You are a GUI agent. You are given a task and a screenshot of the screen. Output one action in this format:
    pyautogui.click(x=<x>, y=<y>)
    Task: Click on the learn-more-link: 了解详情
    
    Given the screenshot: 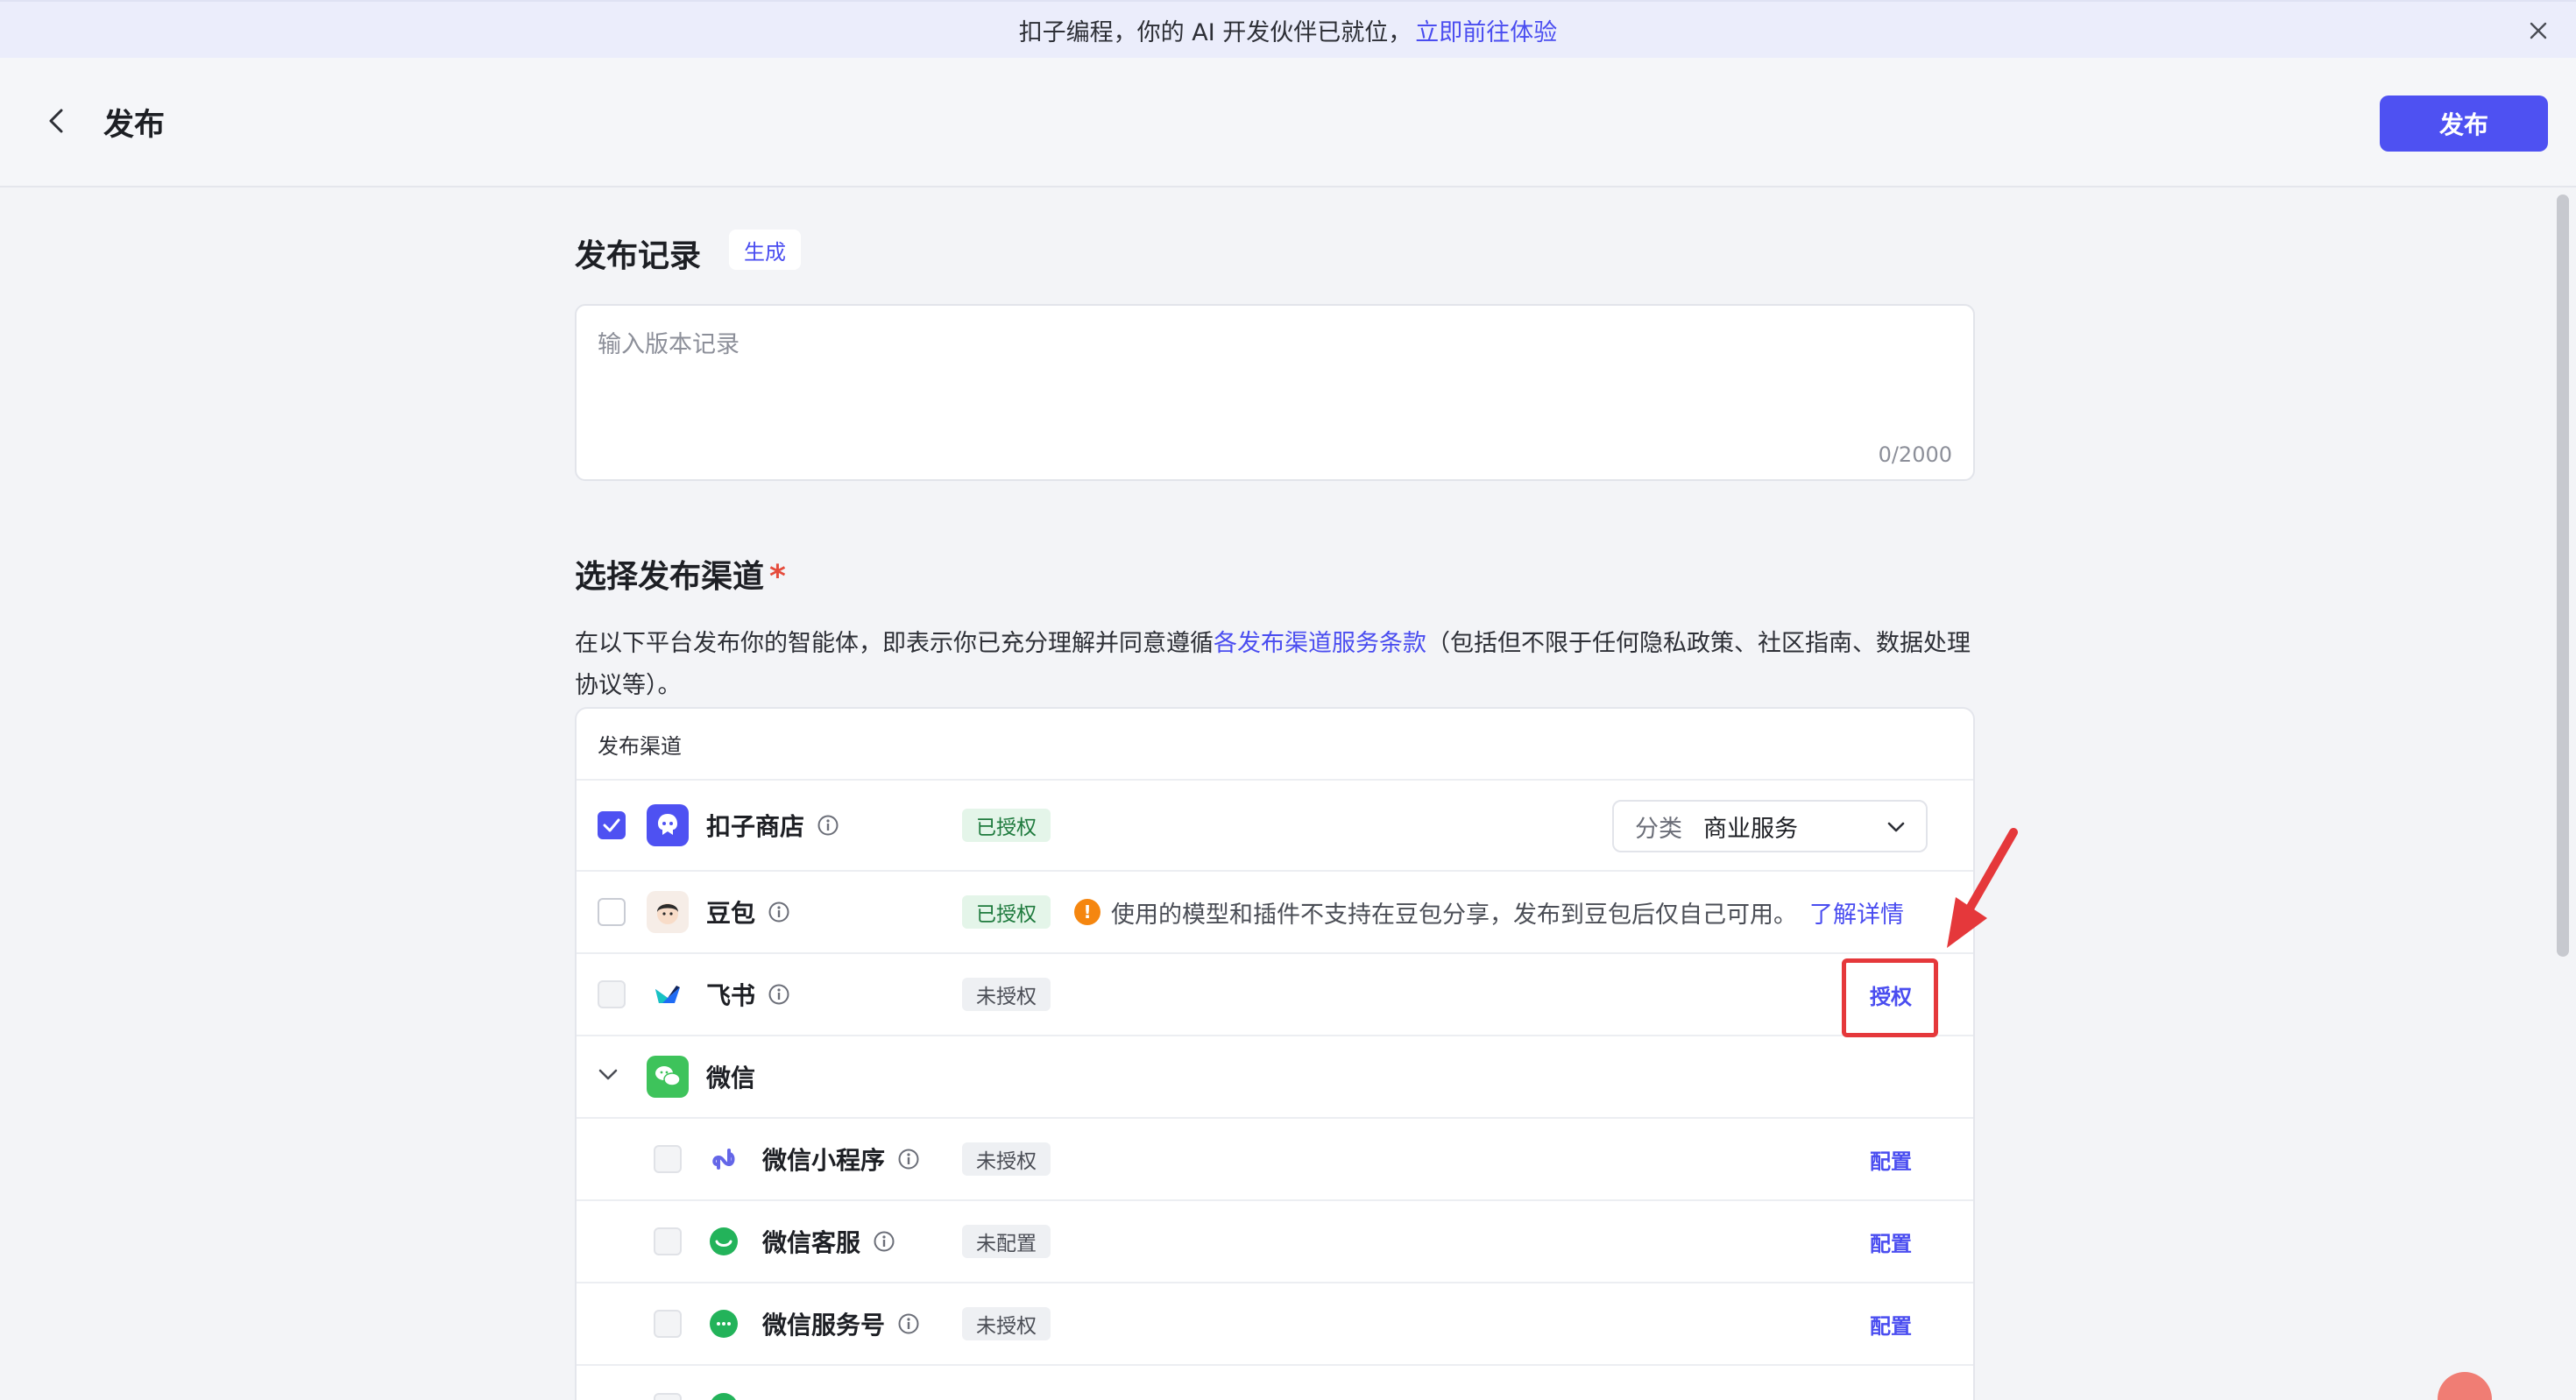 What is the action you would take?
    pyautogui.click(x=1856, y=913)
    